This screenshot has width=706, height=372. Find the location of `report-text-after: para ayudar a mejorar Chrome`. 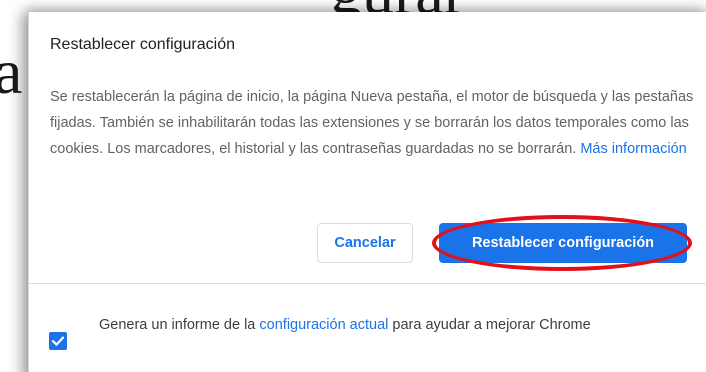

report-text-after: para ayudar a mejorar Chrome is located at coordinates (491, 325).